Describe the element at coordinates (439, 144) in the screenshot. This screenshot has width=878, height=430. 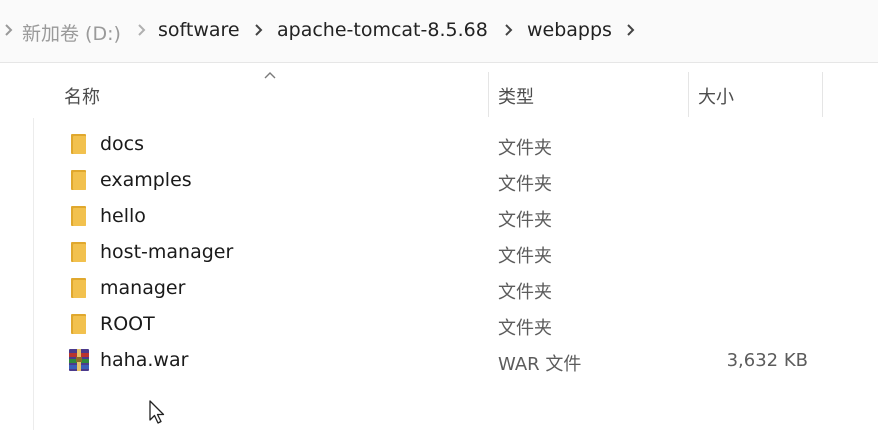
I see `file-row-docs: docs 文件夹` at that location.